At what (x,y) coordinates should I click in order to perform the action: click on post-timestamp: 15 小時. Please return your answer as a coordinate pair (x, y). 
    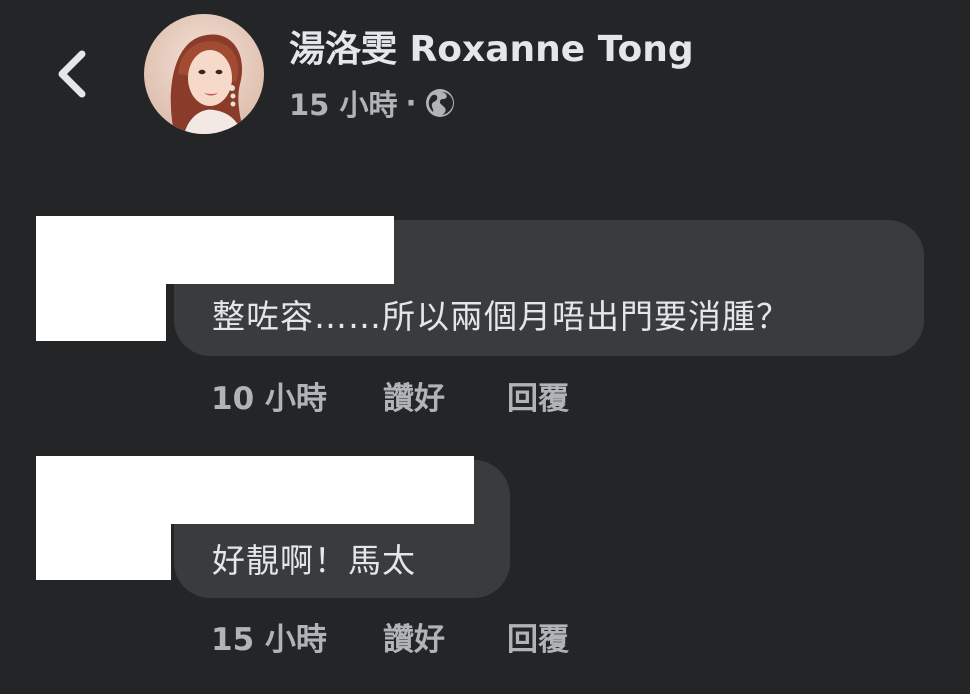
    Looking at the image, I should click on (343, 103).